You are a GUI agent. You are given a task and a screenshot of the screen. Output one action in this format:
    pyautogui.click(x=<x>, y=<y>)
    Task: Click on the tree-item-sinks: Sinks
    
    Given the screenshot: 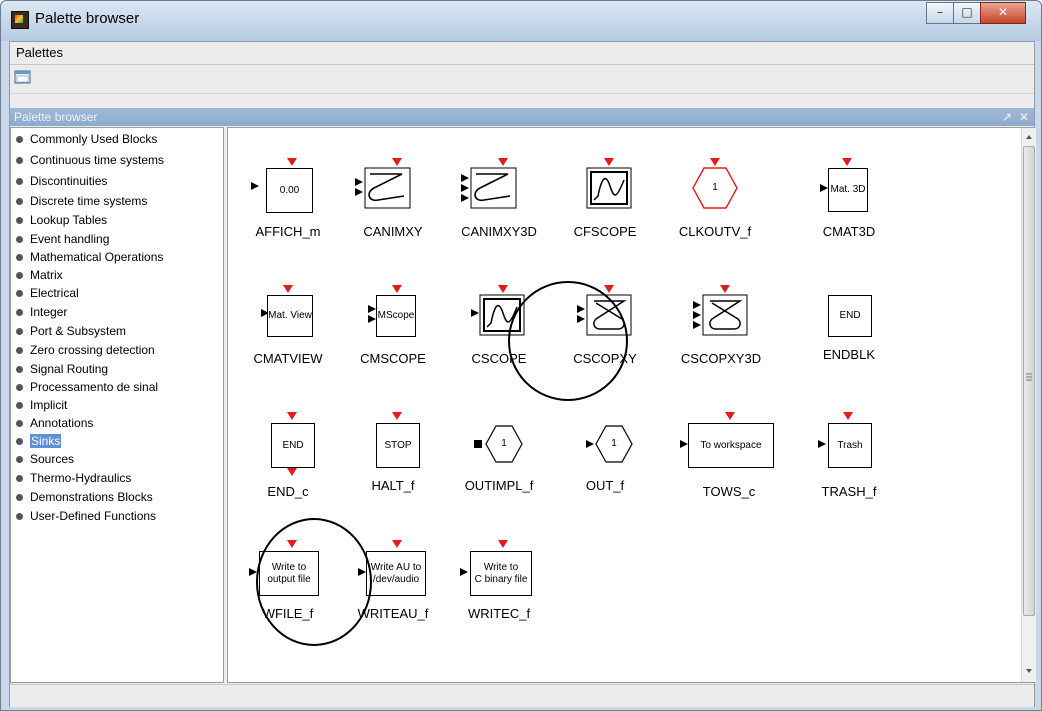 What is the action you would take?
    pyautogui.click(x=38, y=441)
    